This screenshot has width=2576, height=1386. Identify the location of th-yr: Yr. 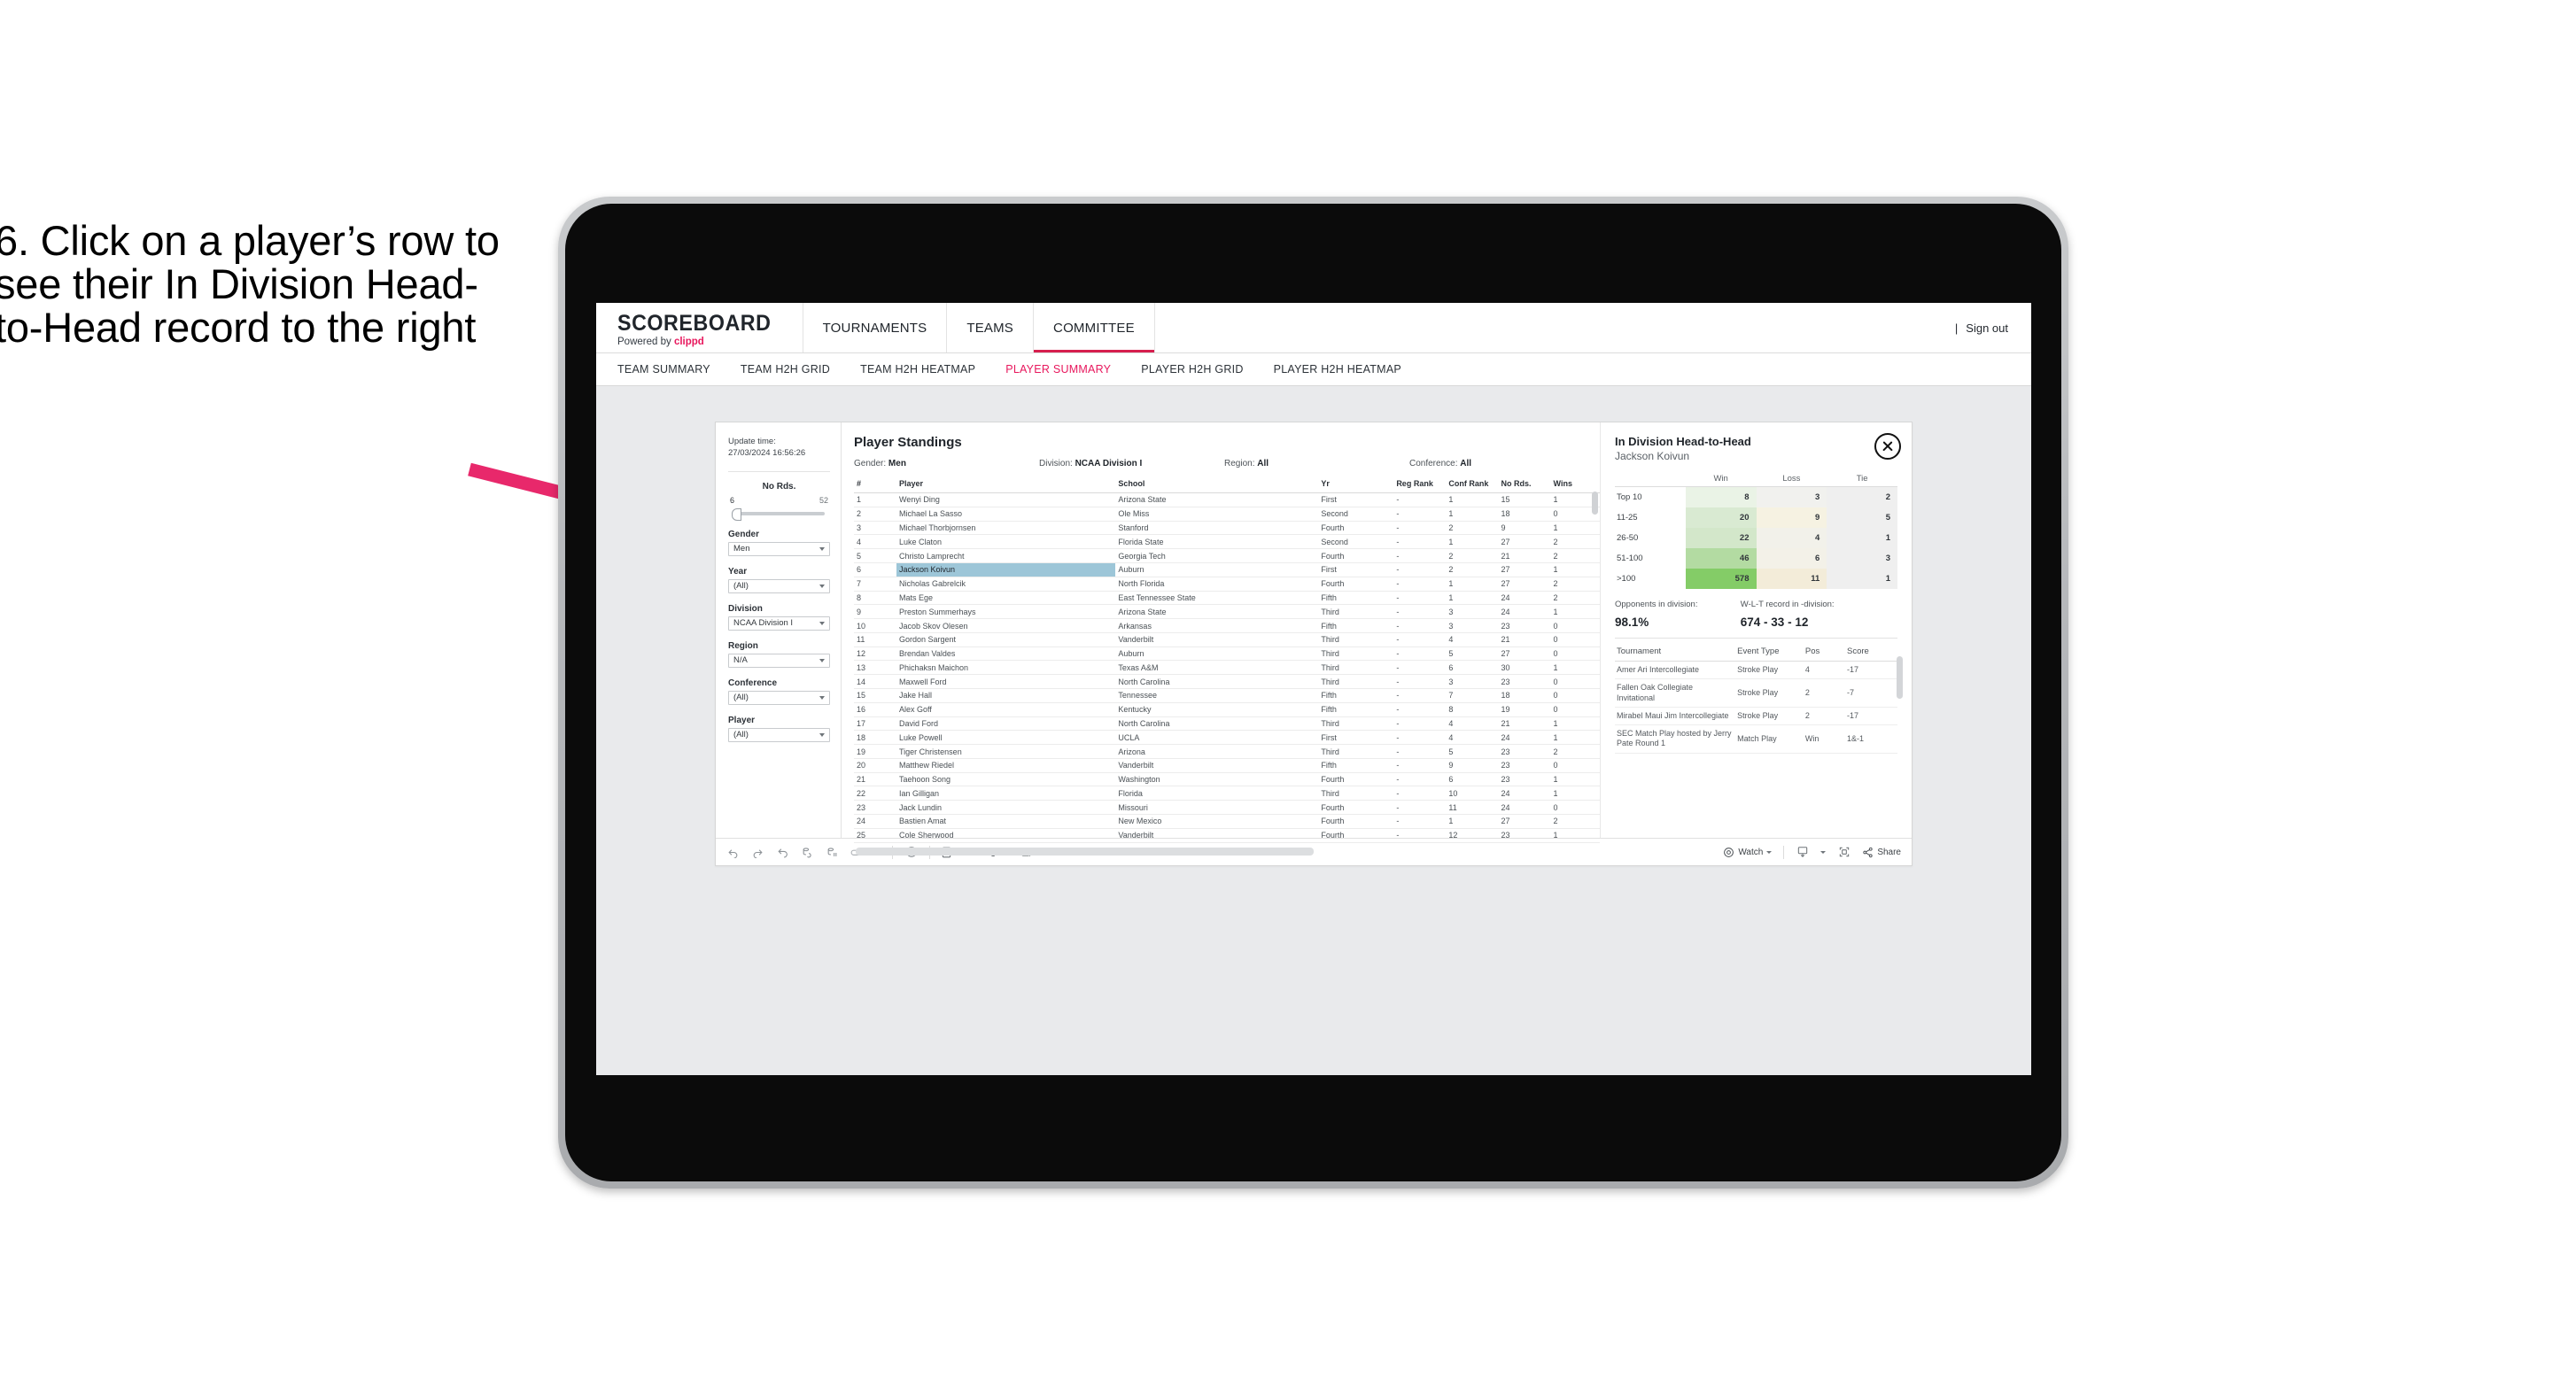
(1356, 485).